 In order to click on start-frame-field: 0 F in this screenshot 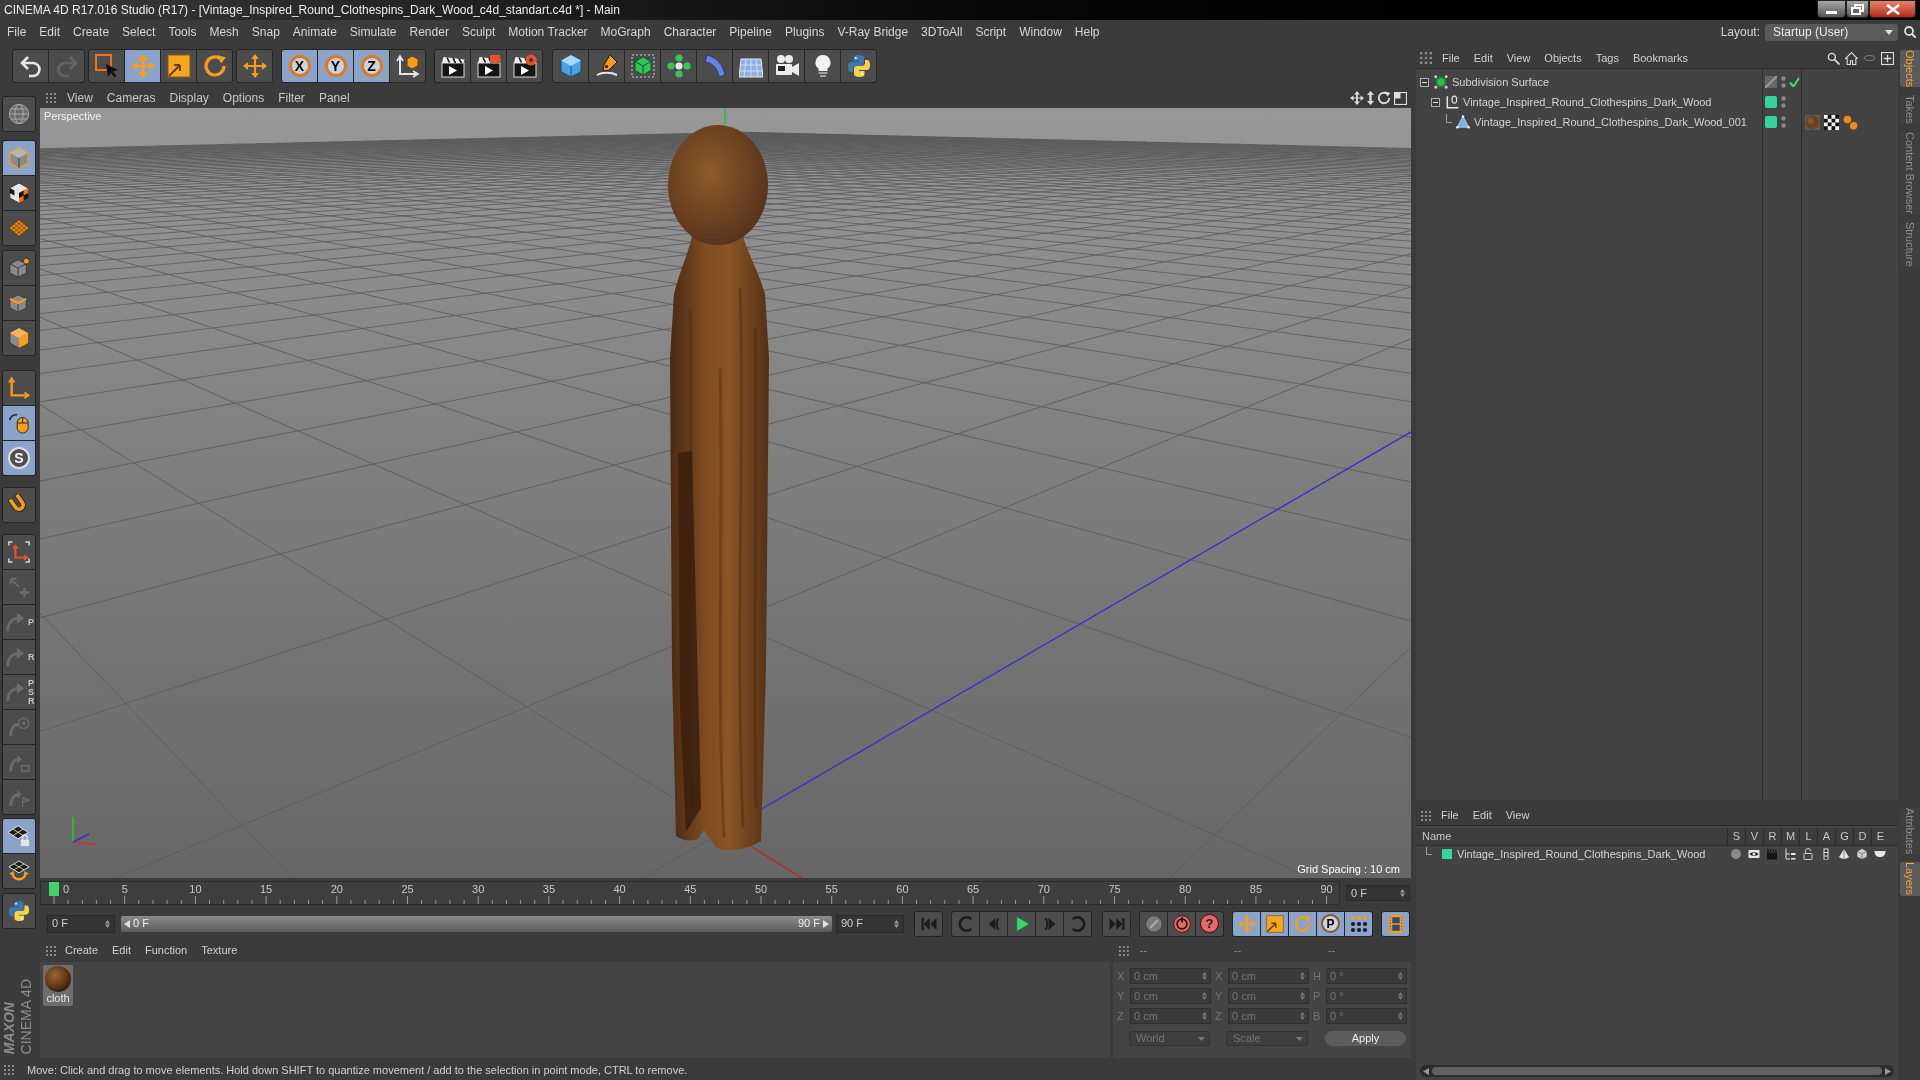, I will do `click(81, 923)`.